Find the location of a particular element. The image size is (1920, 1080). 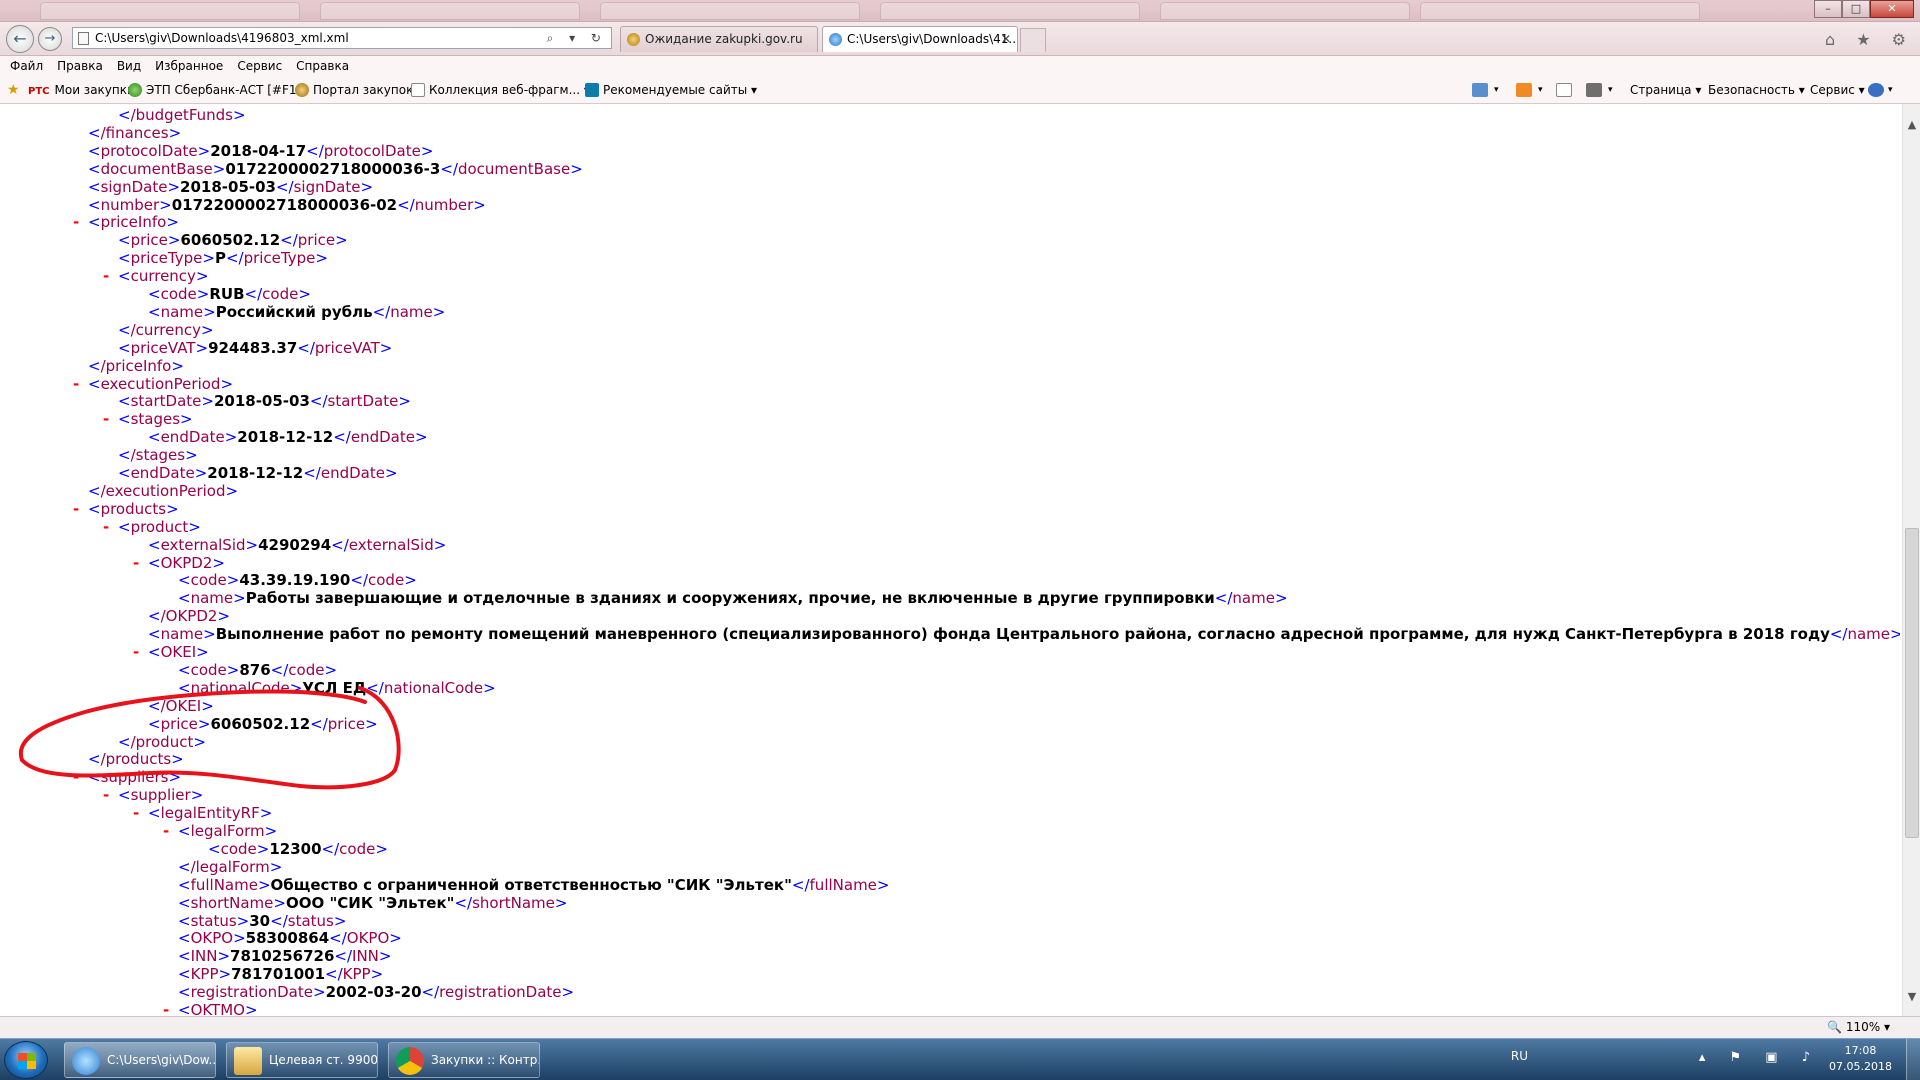

scrollbar-thumb is located at coordinates (1912, 683).